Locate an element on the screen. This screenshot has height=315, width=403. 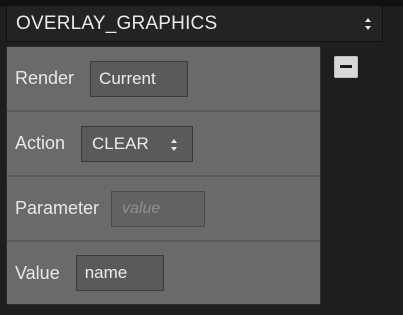
parameter-label: Parameter is located at coordinates (57, 208).